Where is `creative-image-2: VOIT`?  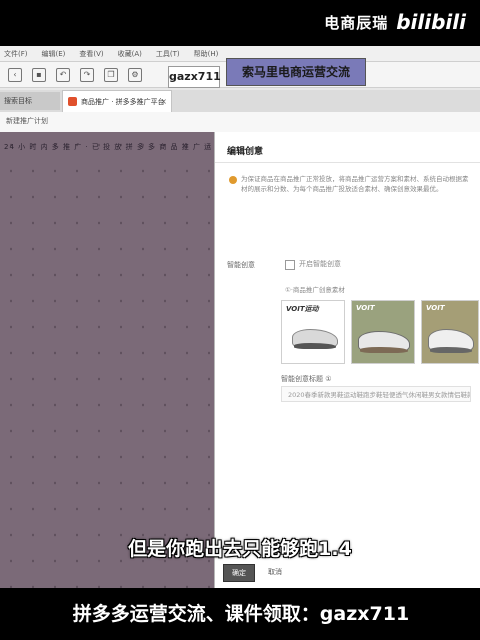
creative-image-2: VOIT is located at coordinates (383, 332).